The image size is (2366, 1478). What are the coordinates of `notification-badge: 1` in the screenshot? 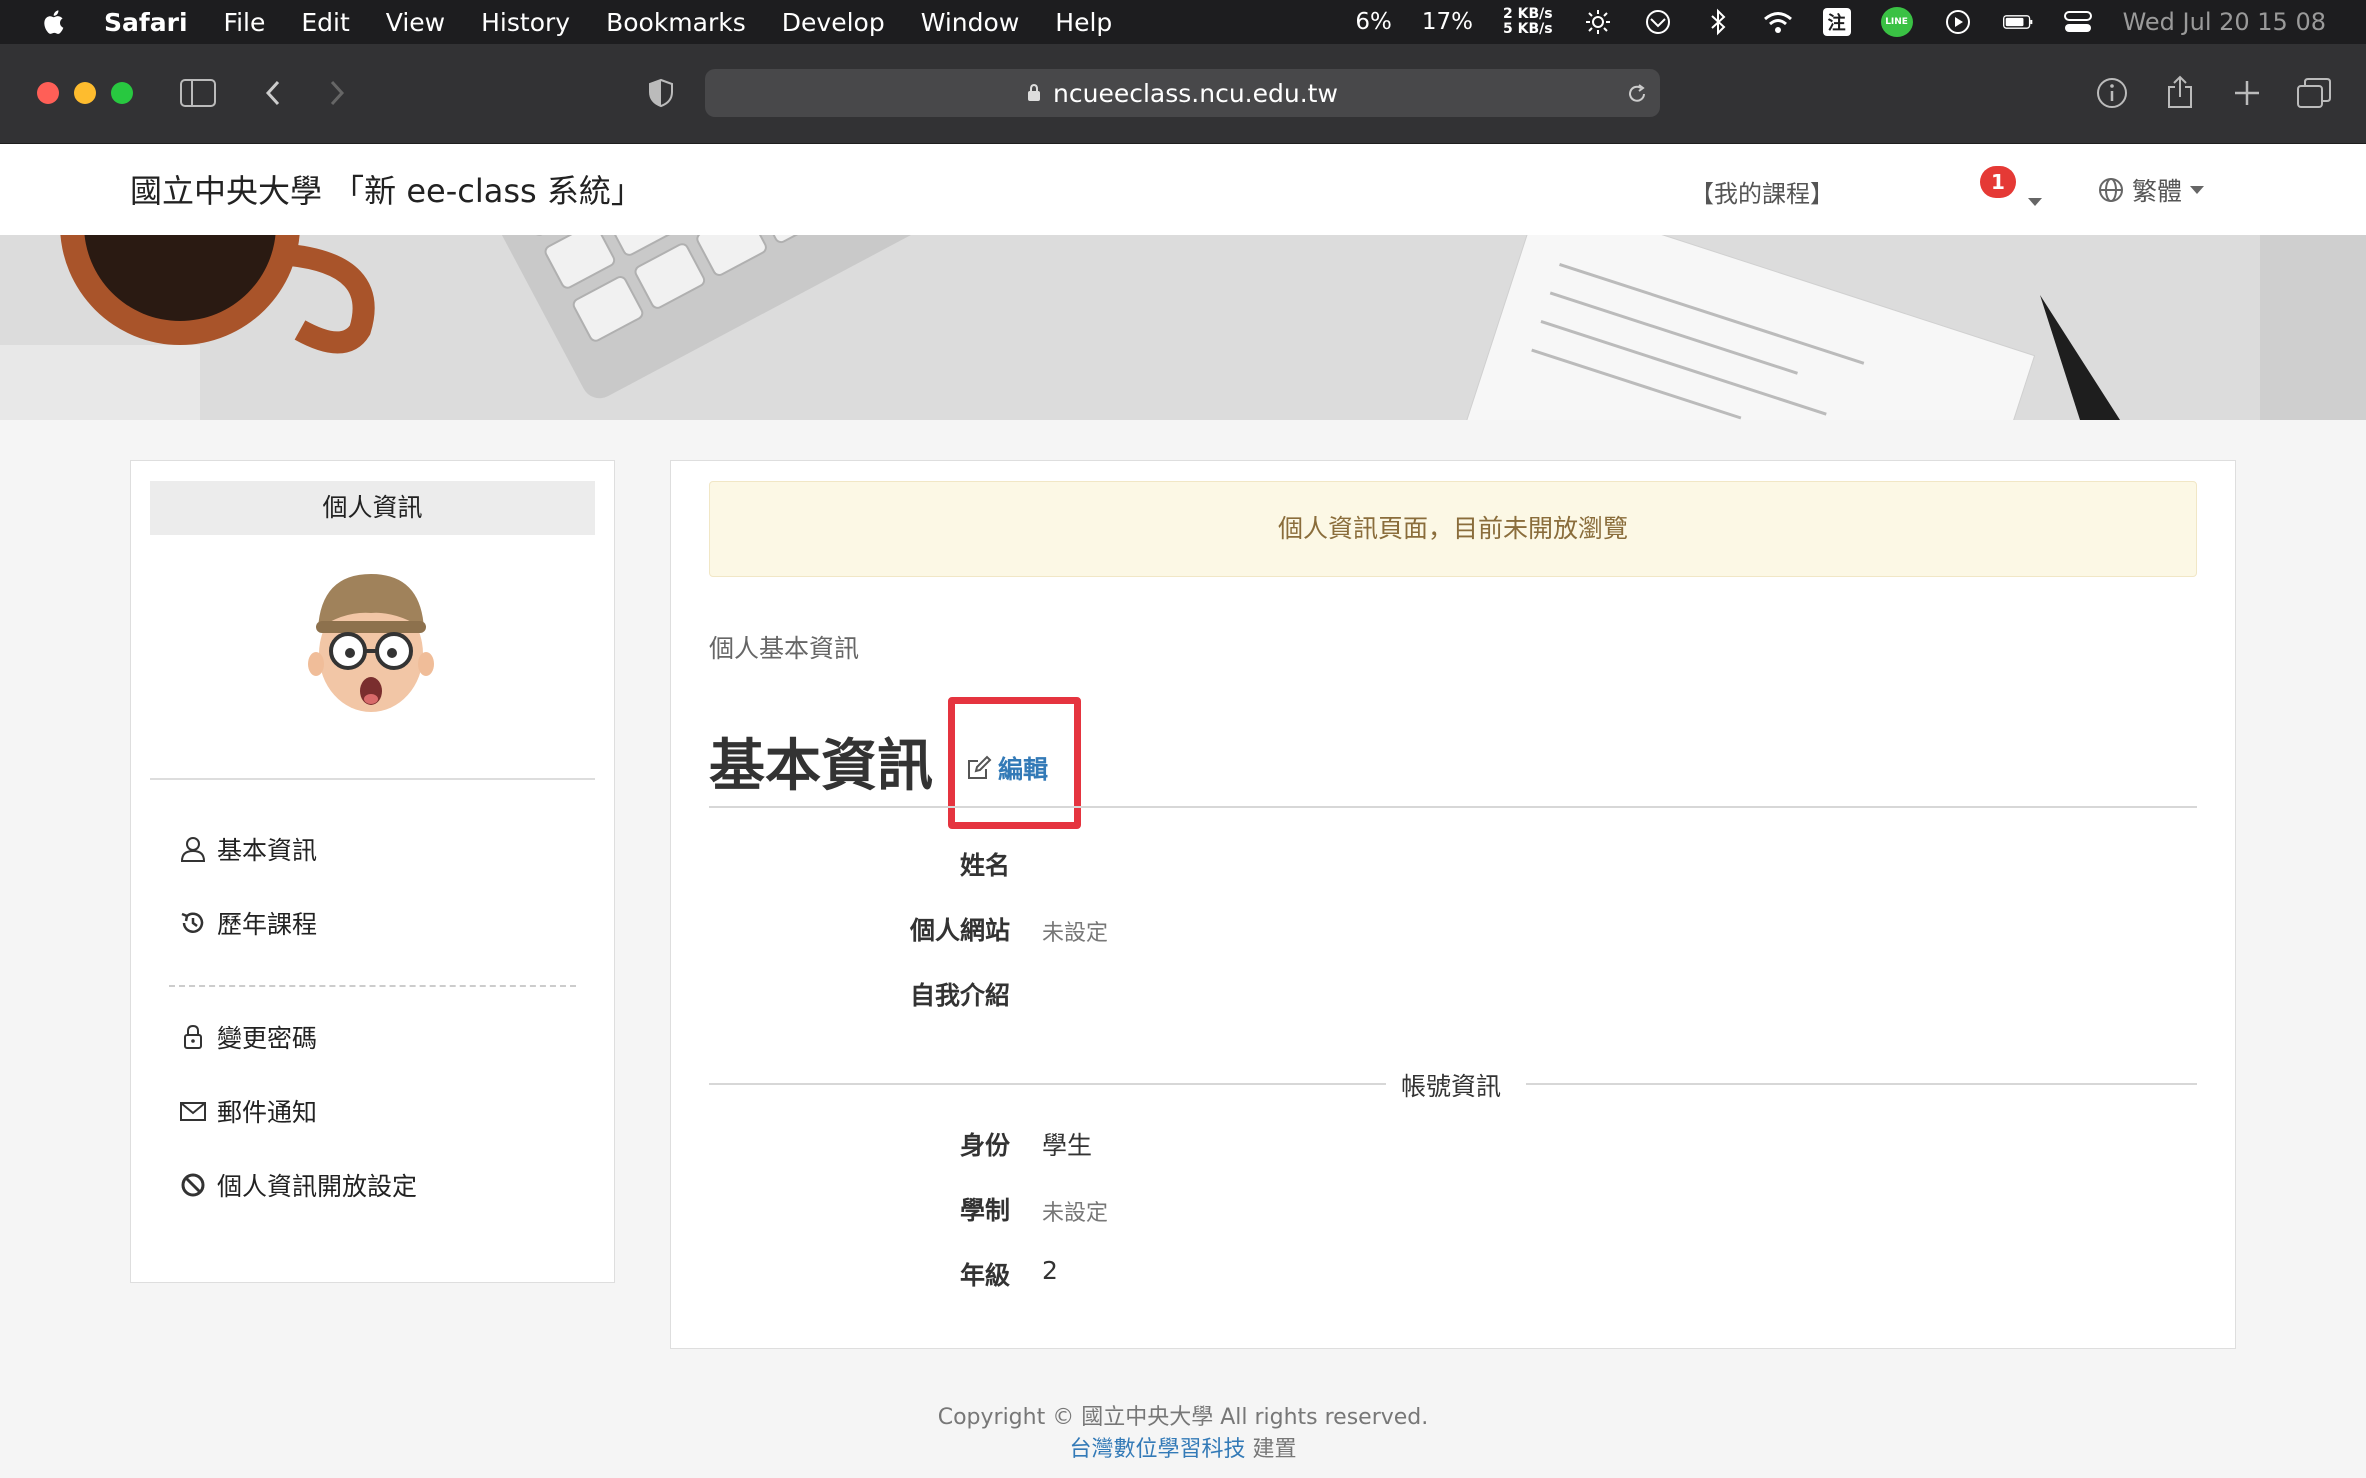 It's located at (1998, 182).